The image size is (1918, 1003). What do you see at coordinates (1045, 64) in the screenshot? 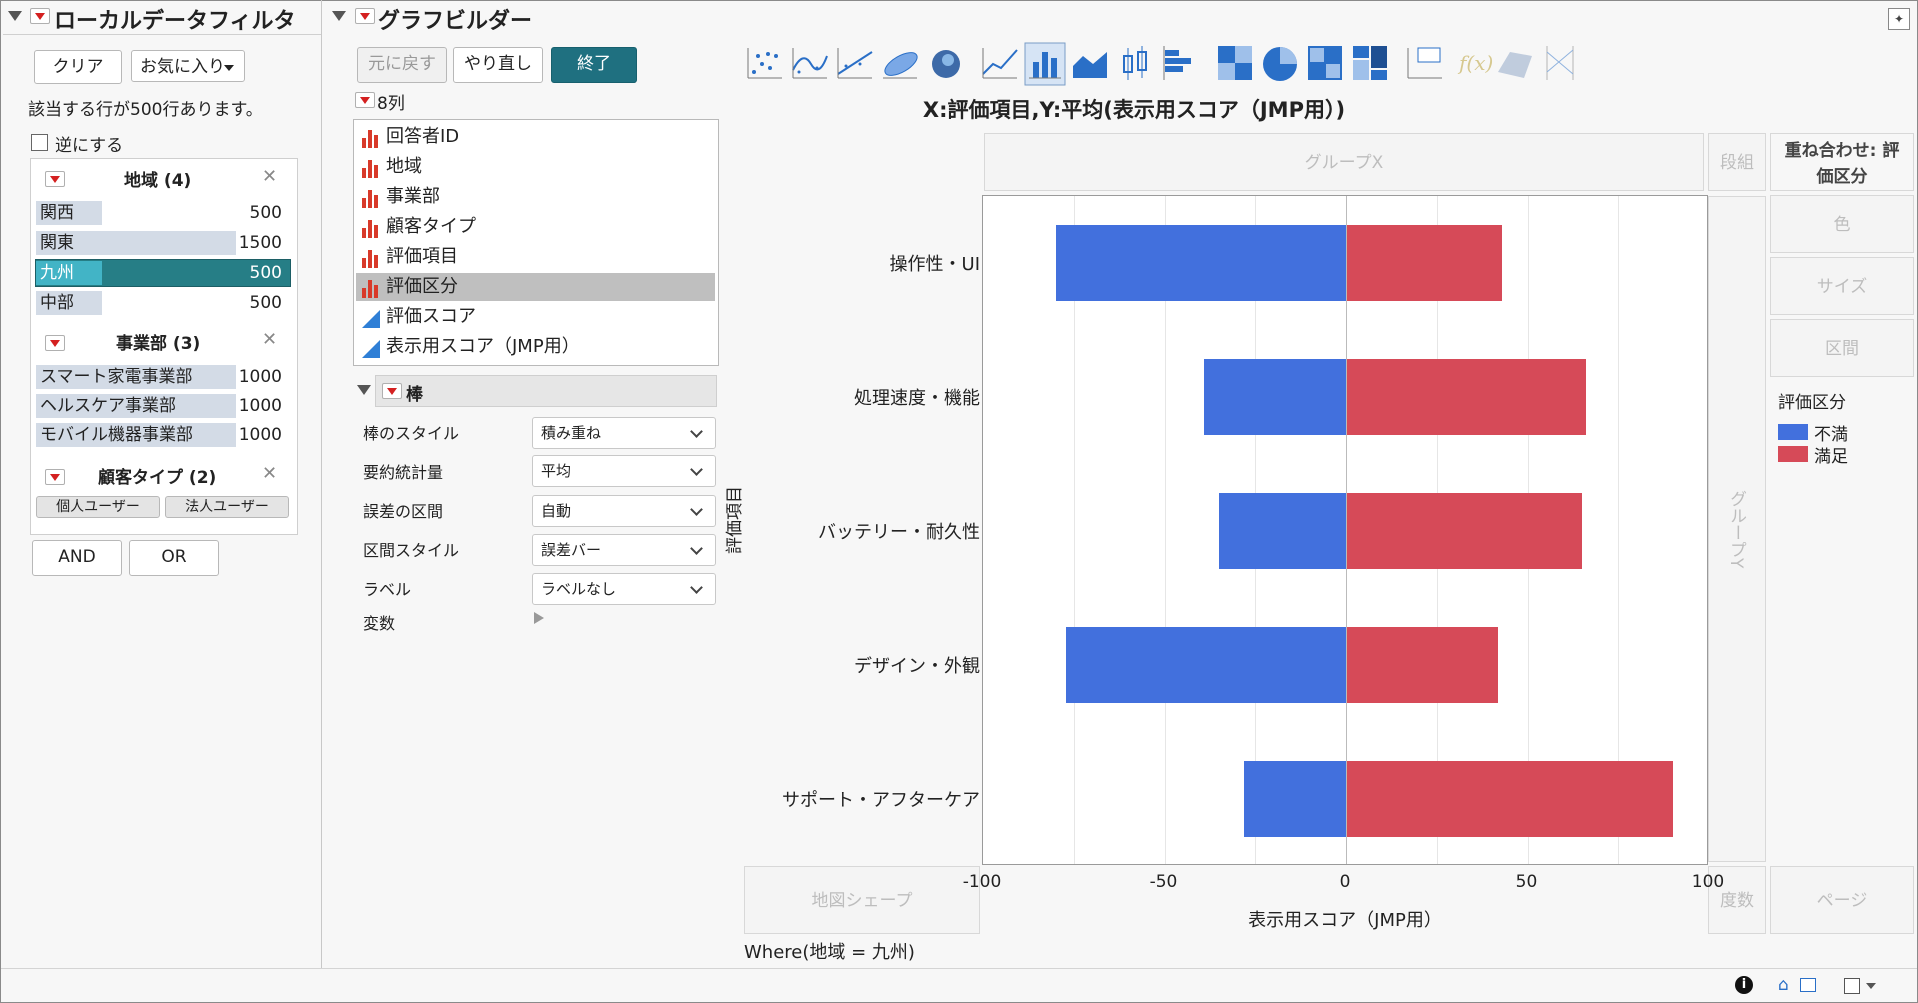
I see `bar-icon` at bounding box center [1045, 64].